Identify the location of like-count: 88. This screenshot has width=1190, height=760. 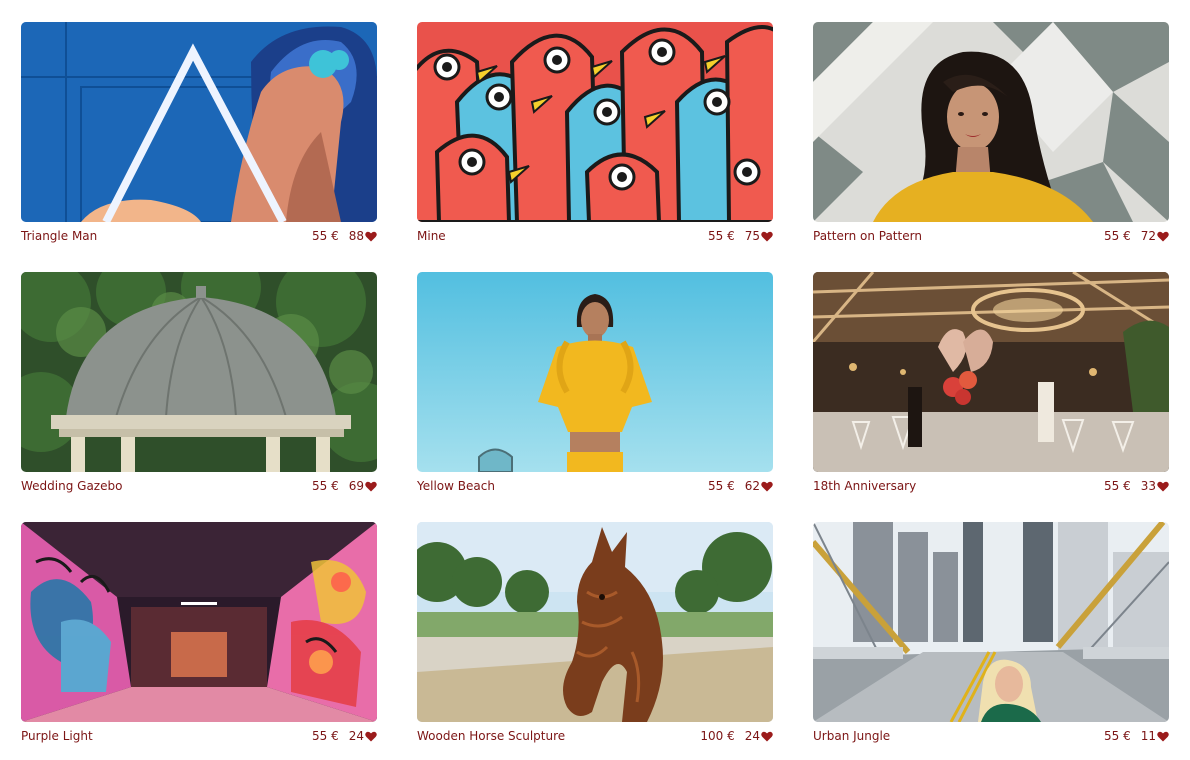
(356, 236).